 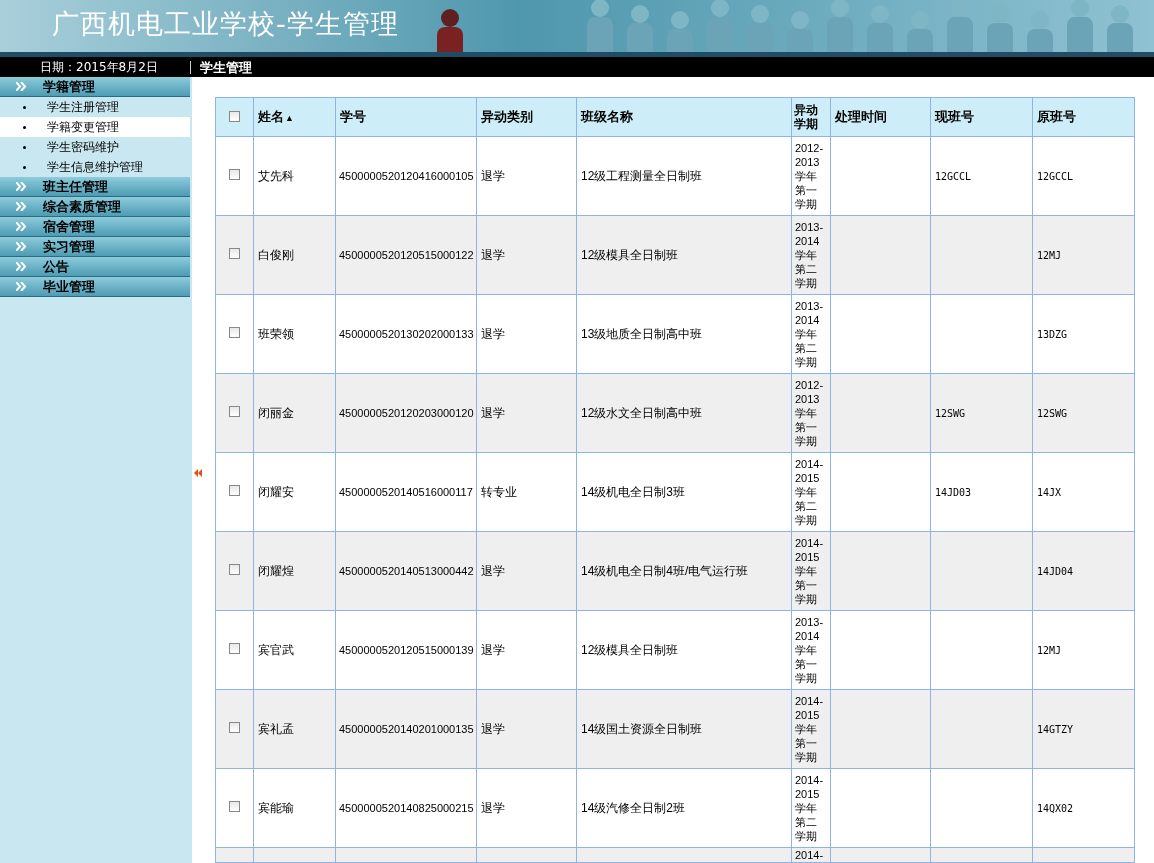 What do you see at coordinates (642, 412) in the screenshot?
I see `table-cell: 12级水文全日制高中班` at bounding box center [642, 412].